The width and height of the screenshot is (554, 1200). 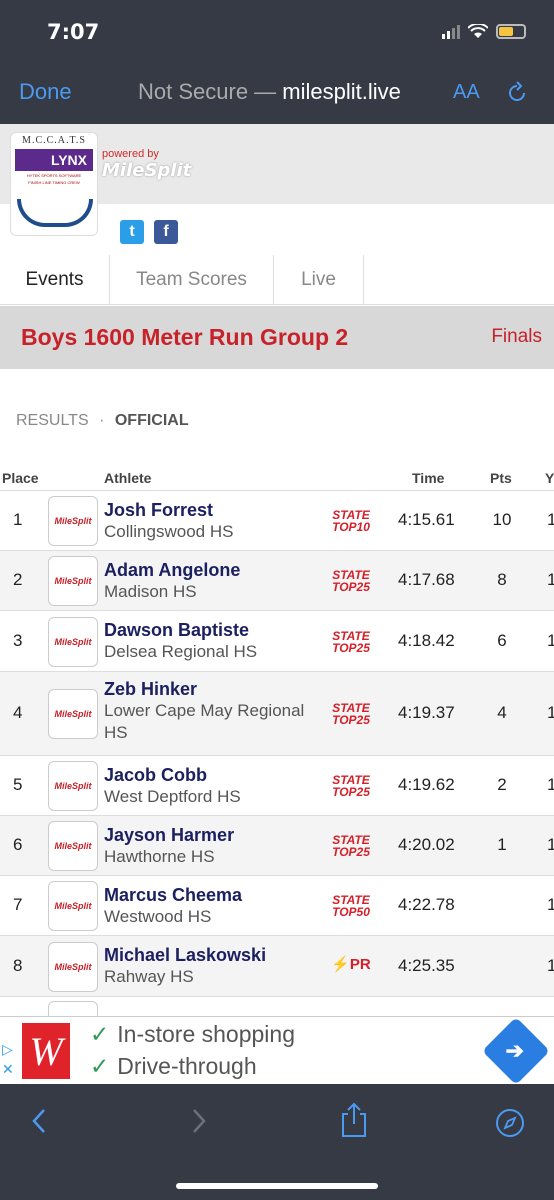 I want to click on walgreens-logo: W, so click(x=46, y=1051).